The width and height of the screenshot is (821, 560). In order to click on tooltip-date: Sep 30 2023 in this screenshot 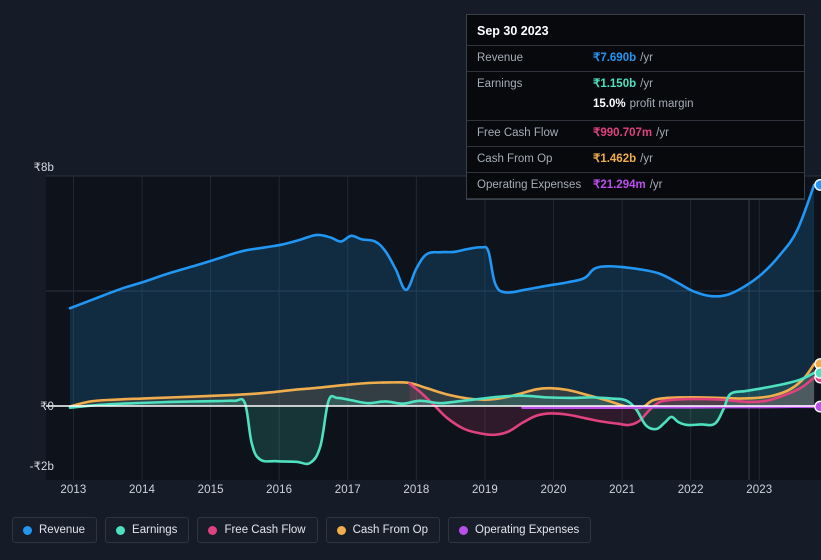, I will do `click(513, 31)`.